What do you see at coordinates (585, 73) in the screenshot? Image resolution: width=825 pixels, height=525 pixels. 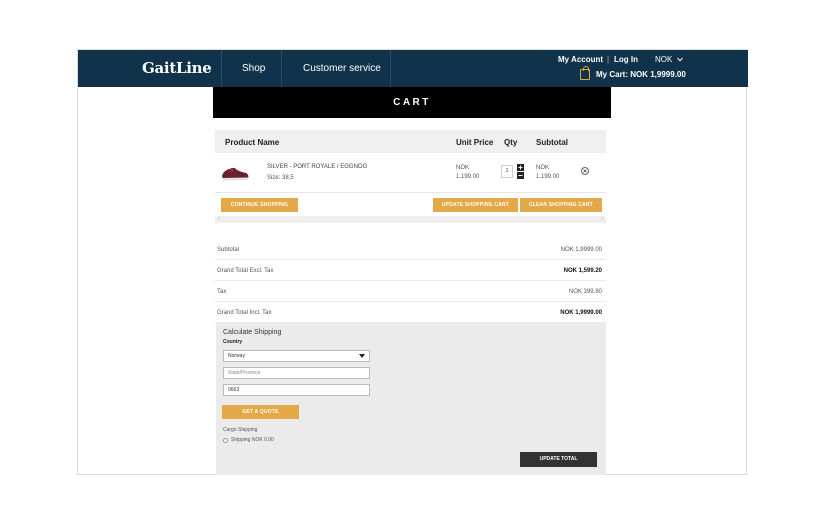 I see `shopping-bag-icon` at bounding box center [585, 73].